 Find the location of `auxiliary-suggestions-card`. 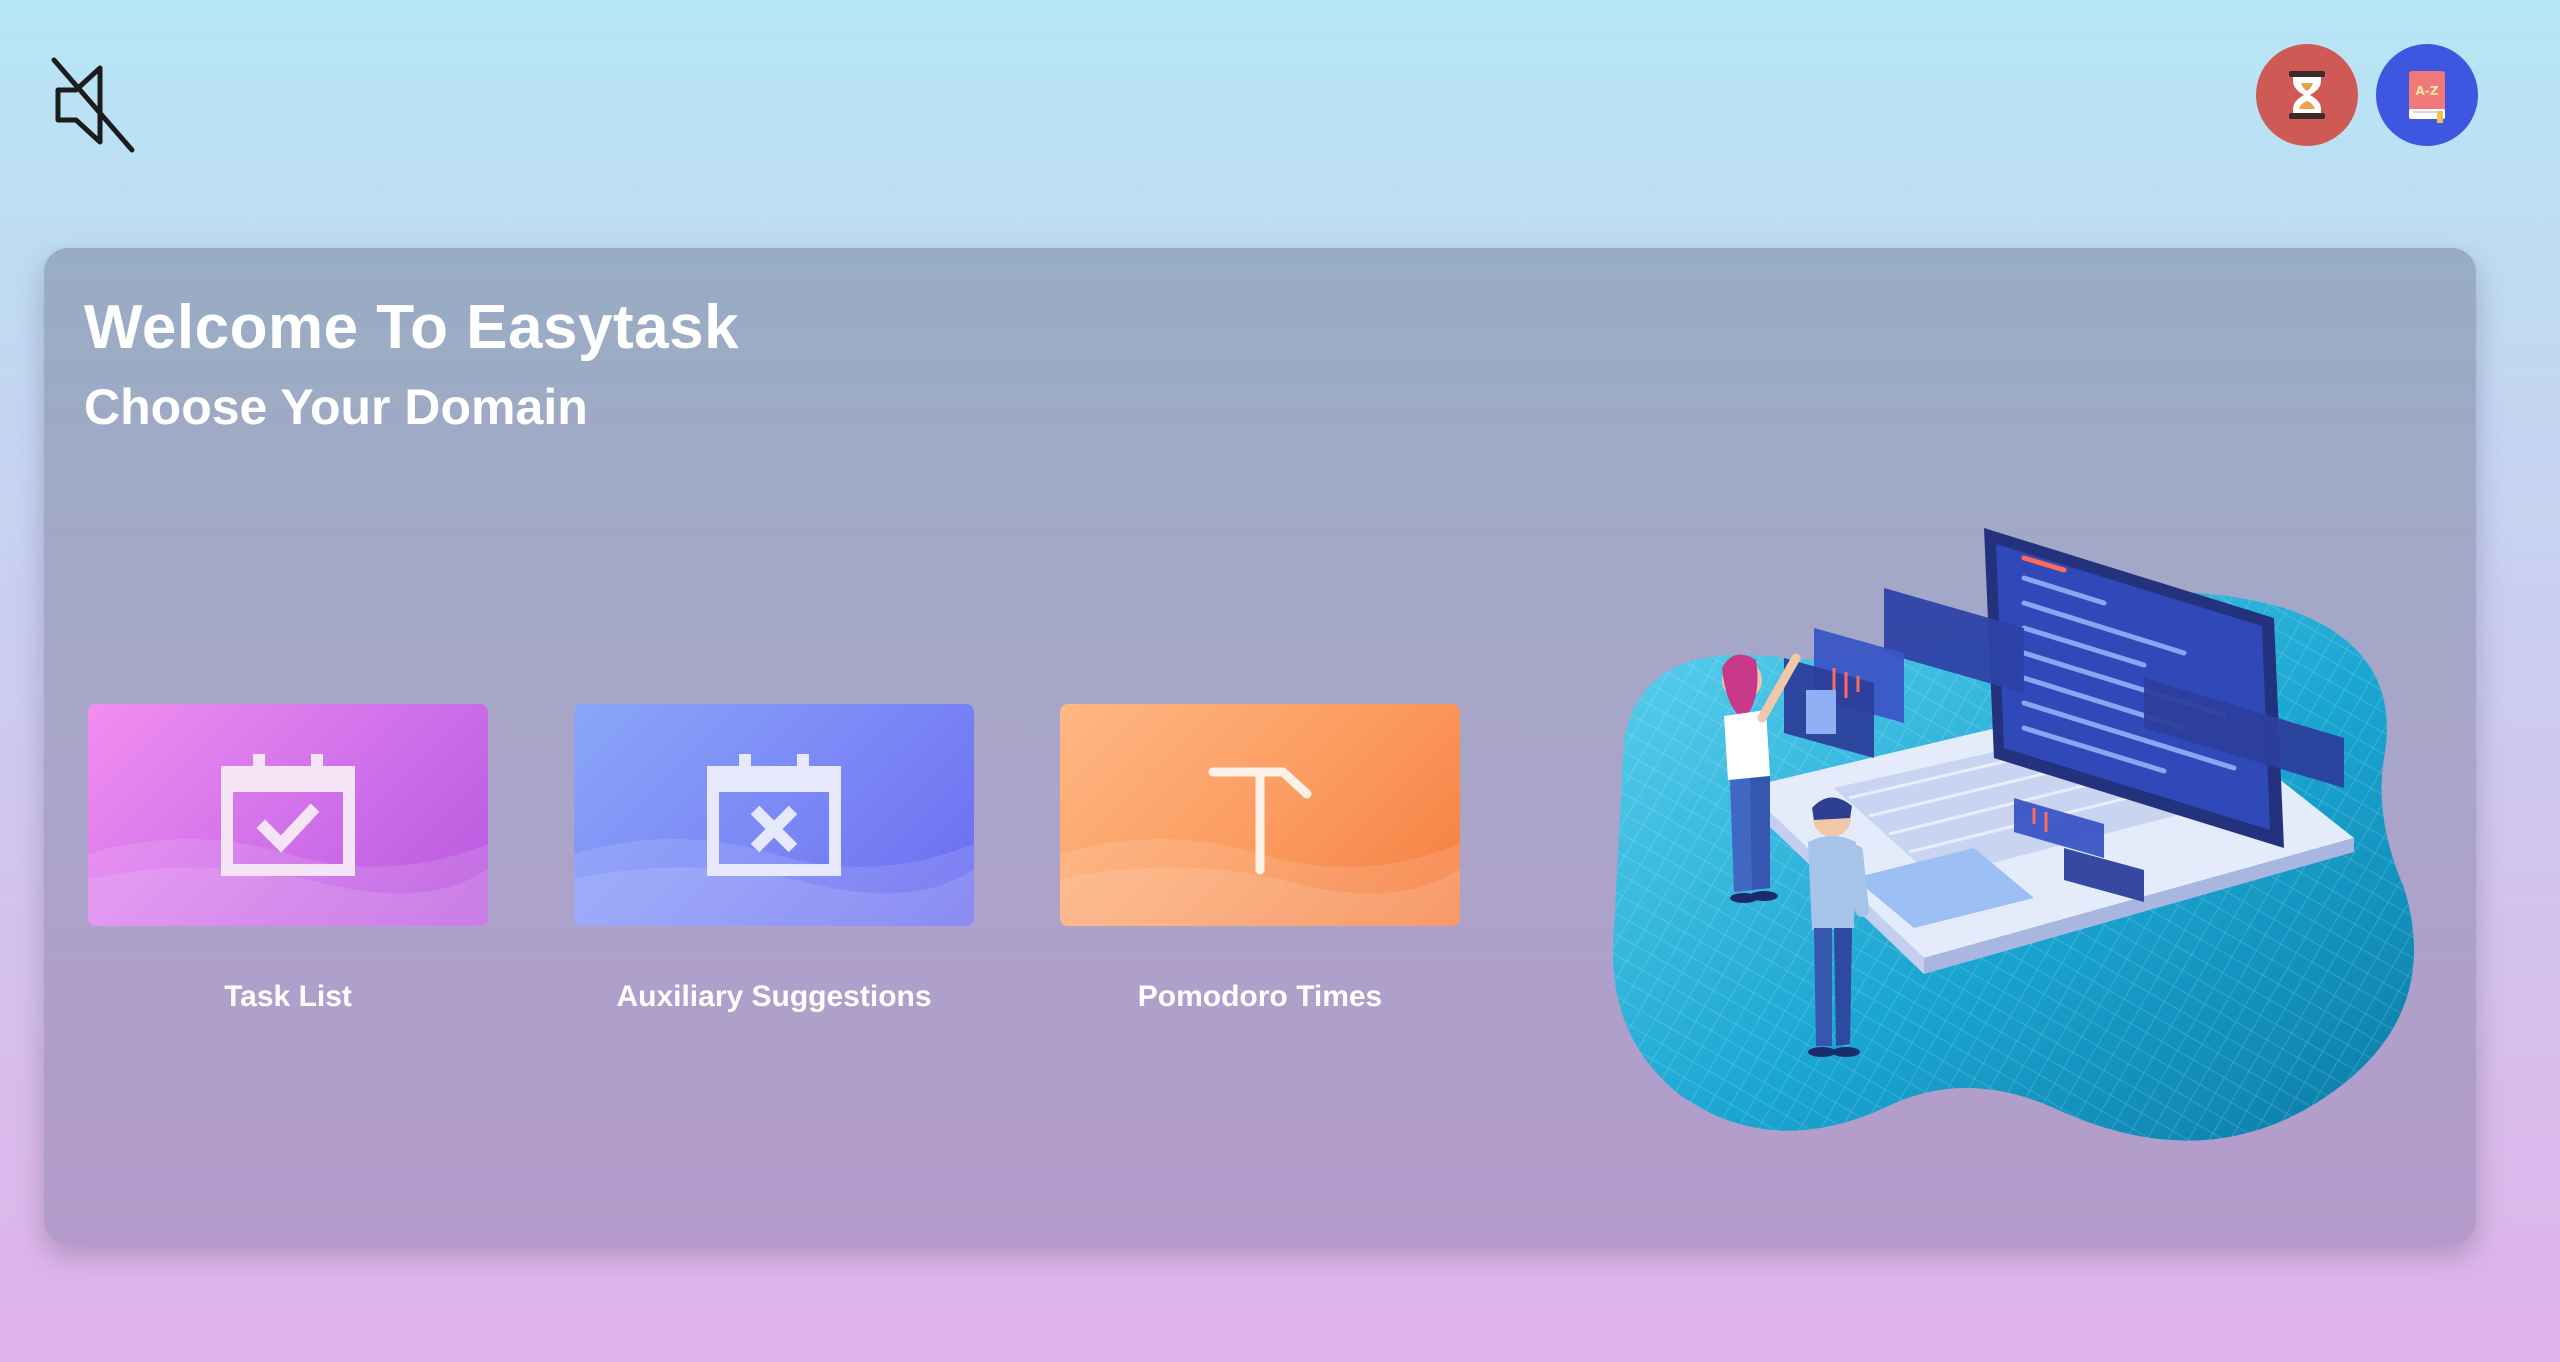

auxiliary-suggestions-card is located at coordinates (774, 815).